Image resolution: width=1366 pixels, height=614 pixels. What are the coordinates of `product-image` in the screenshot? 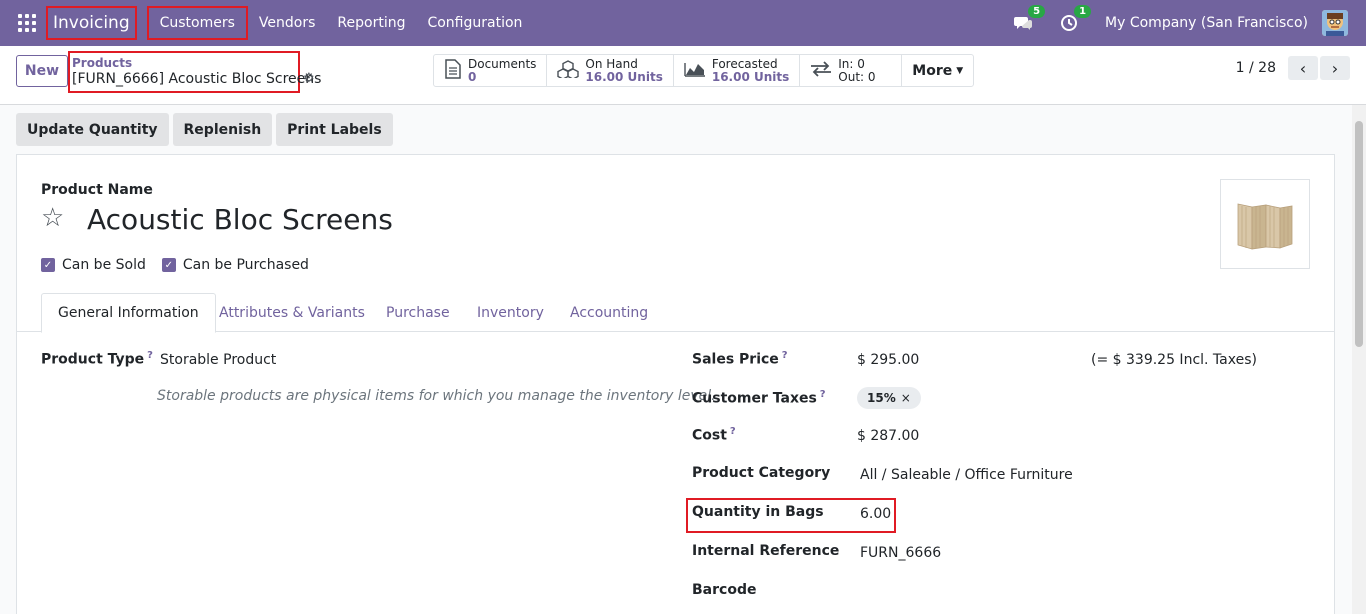 It's located at (1265, 224).